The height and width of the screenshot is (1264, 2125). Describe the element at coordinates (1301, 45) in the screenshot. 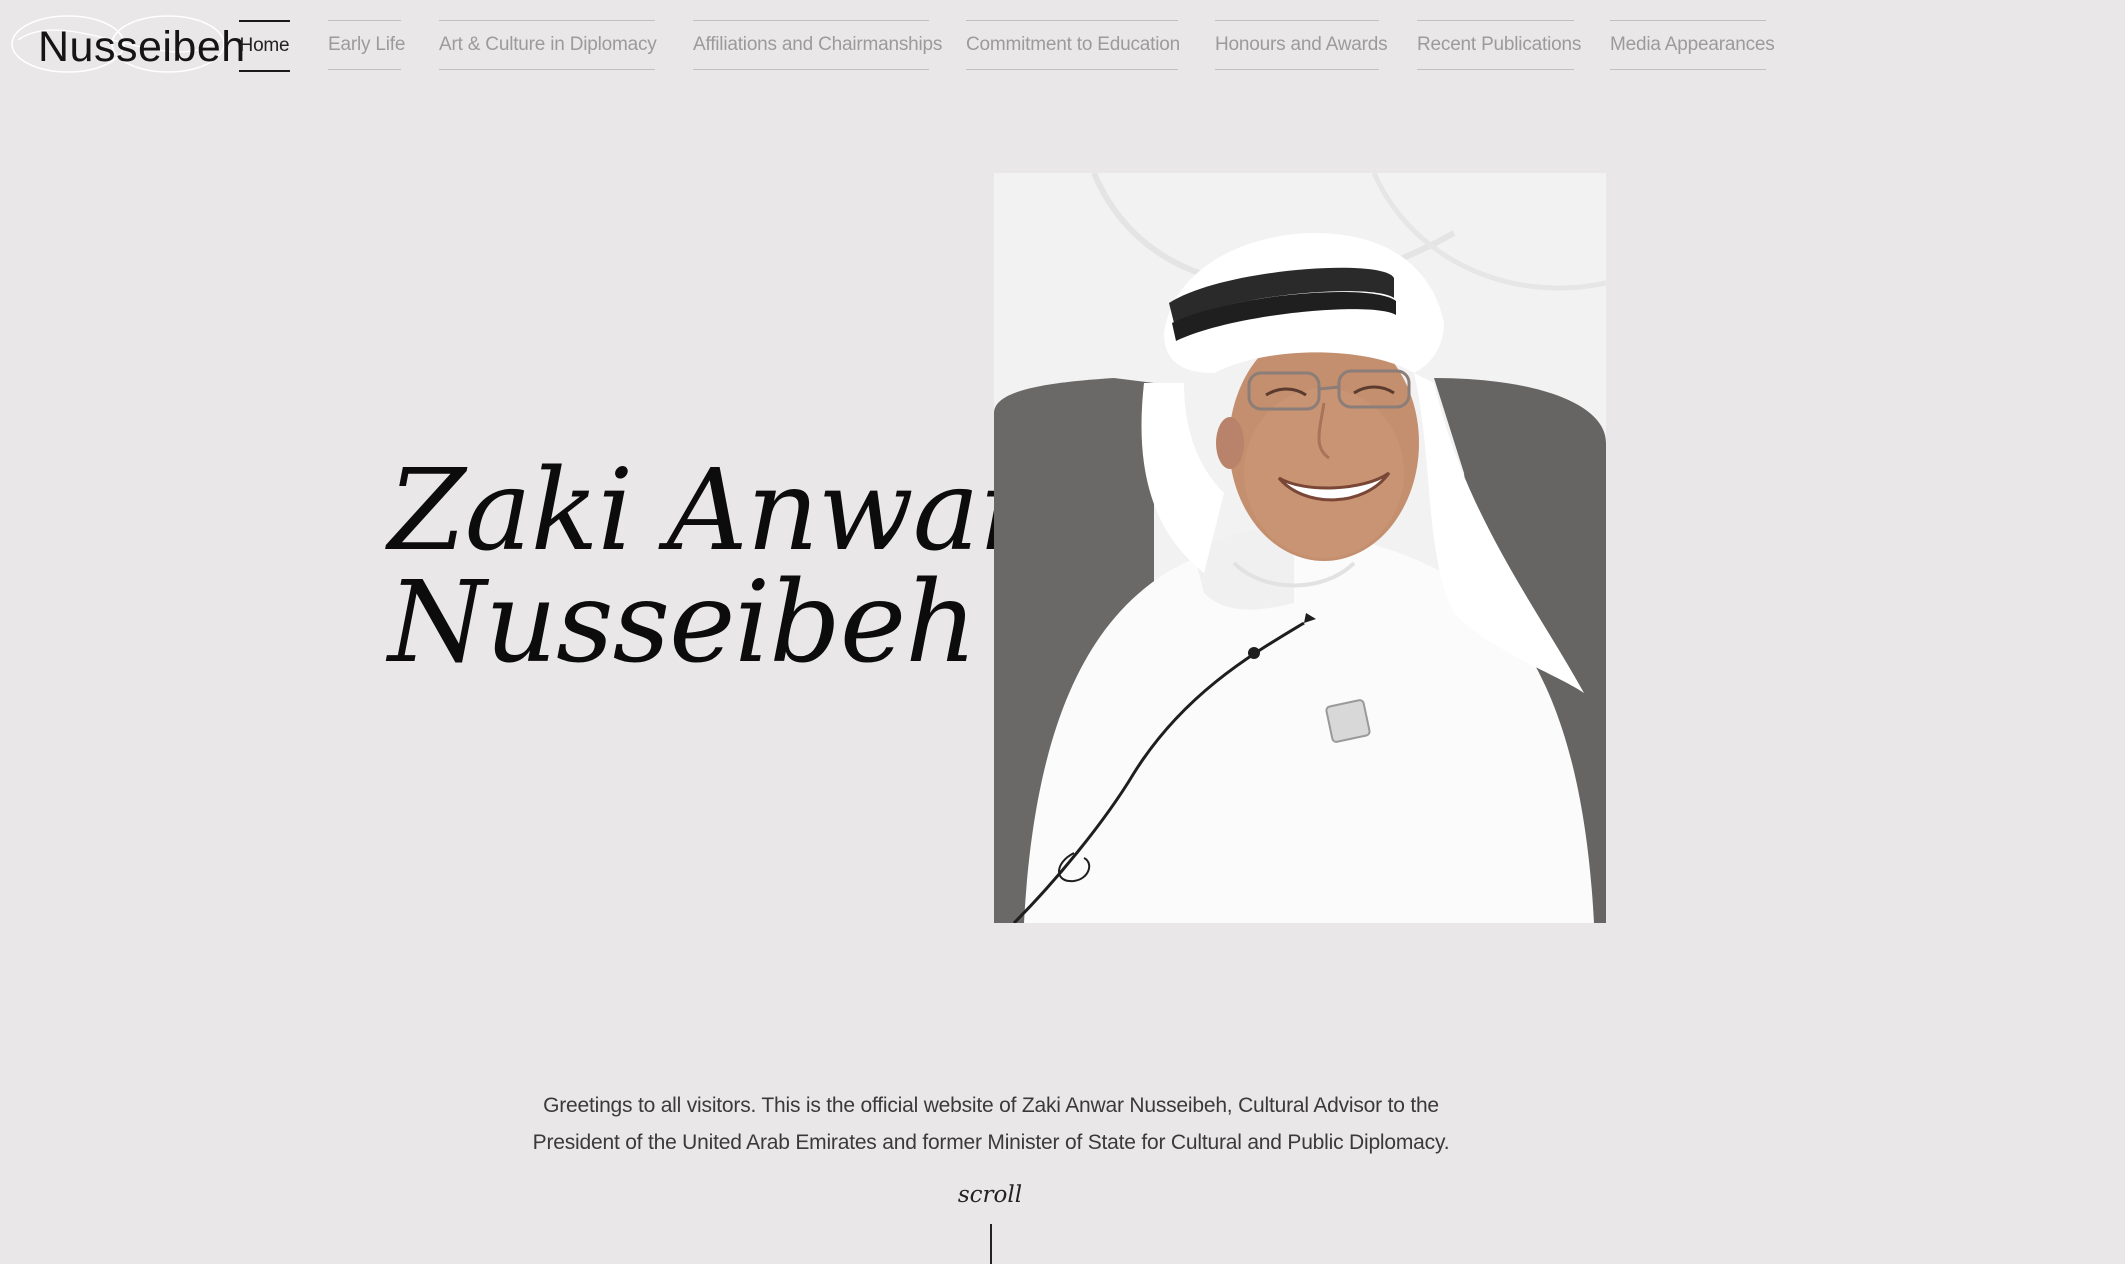

I see `nav-item-honours: Honours and Awards` at that location.